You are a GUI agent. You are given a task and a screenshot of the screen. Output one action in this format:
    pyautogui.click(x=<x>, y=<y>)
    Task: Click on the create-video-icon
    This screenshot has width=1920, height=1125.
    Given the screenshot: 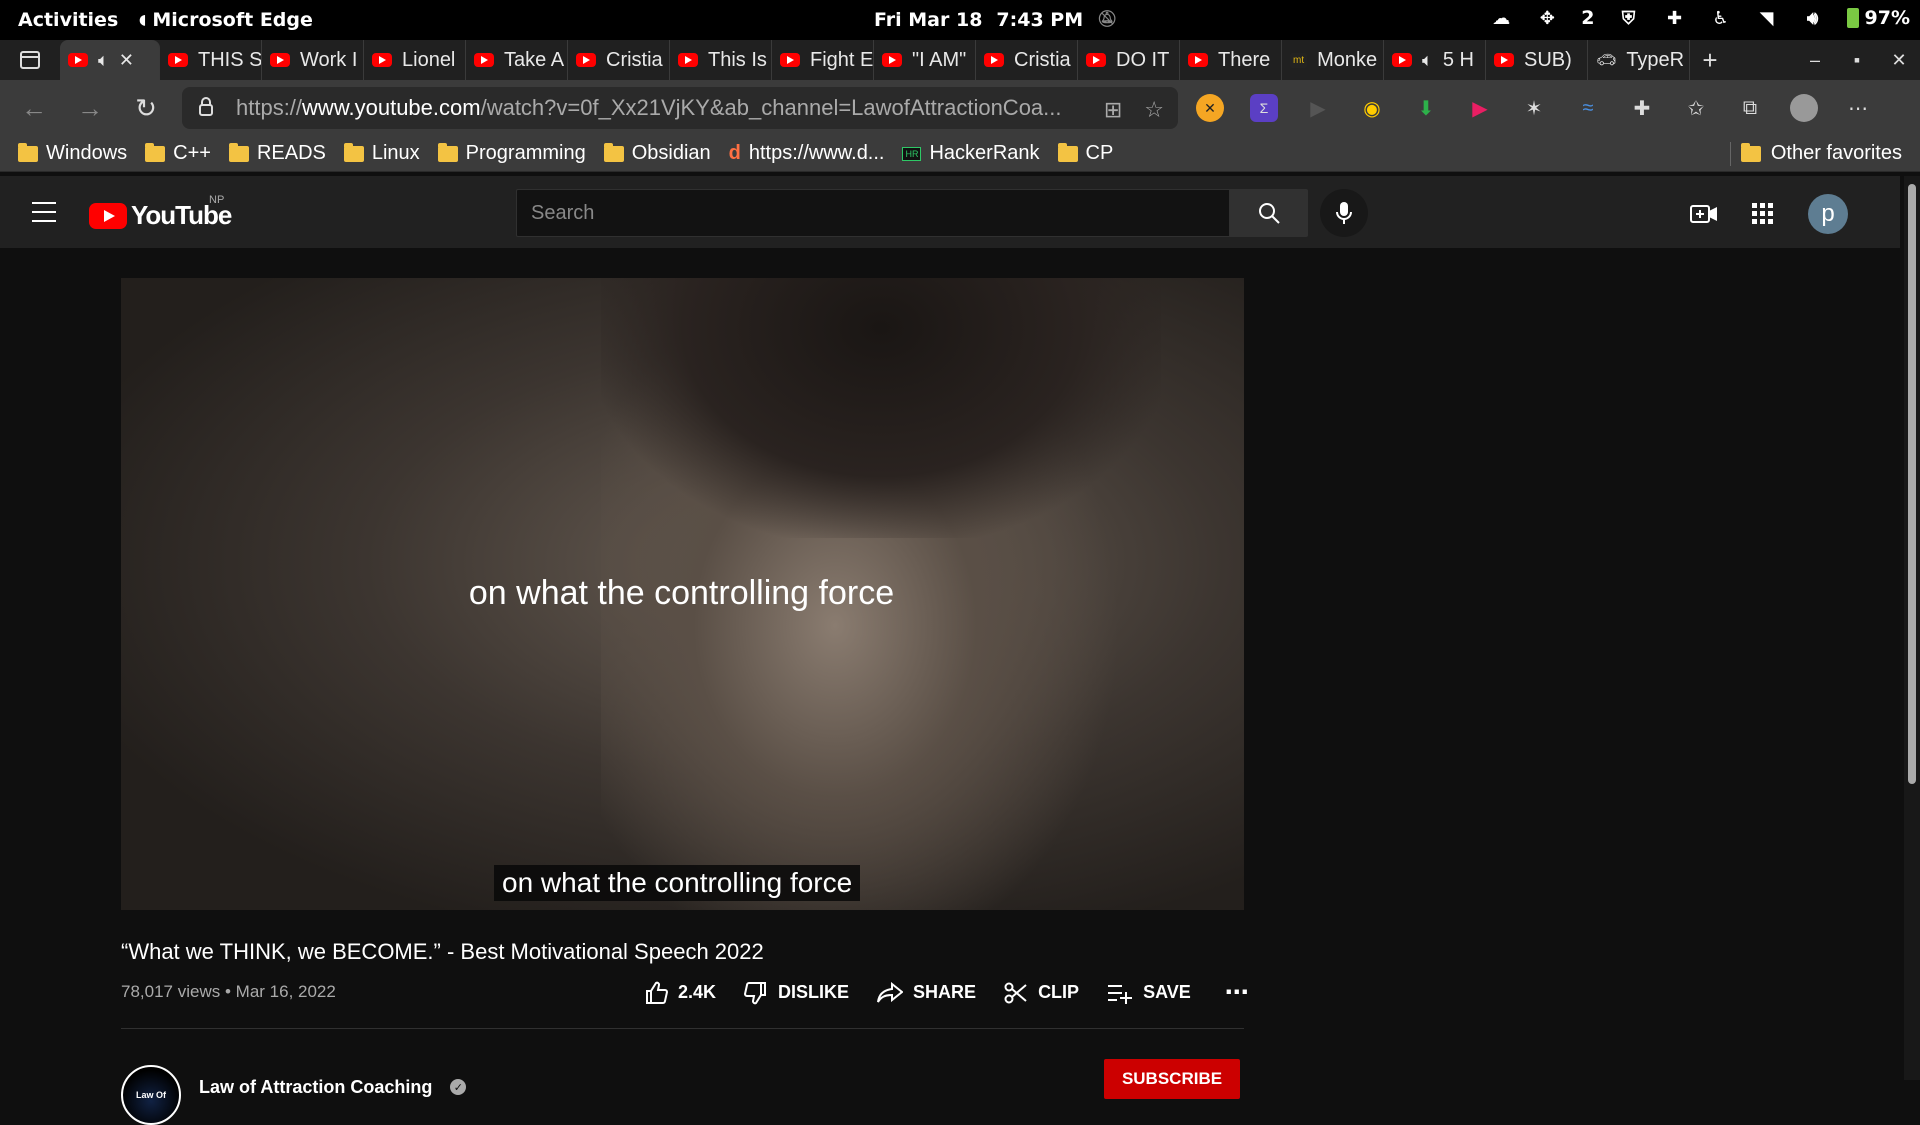 What is the action you would take?
    pyautogui.click(x=1704, y=214)
    